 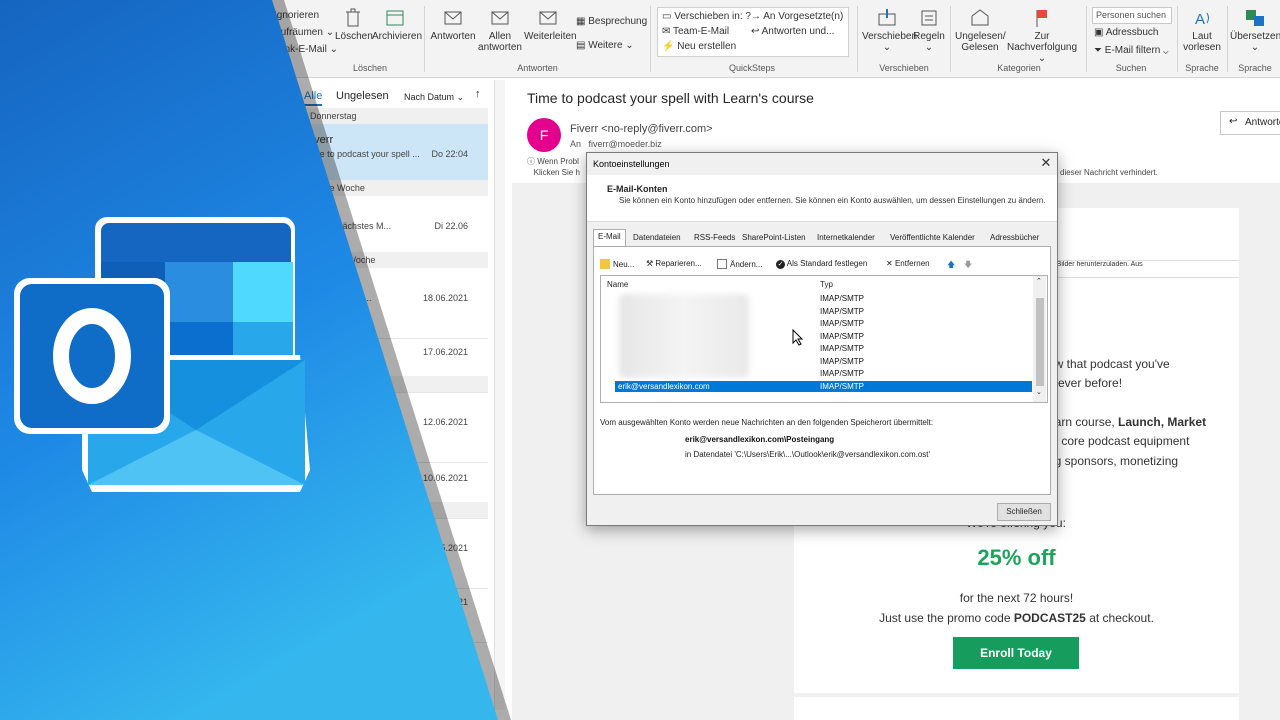 I want to click on tab-data-files: Datendateien, so click(x=657, y=239).